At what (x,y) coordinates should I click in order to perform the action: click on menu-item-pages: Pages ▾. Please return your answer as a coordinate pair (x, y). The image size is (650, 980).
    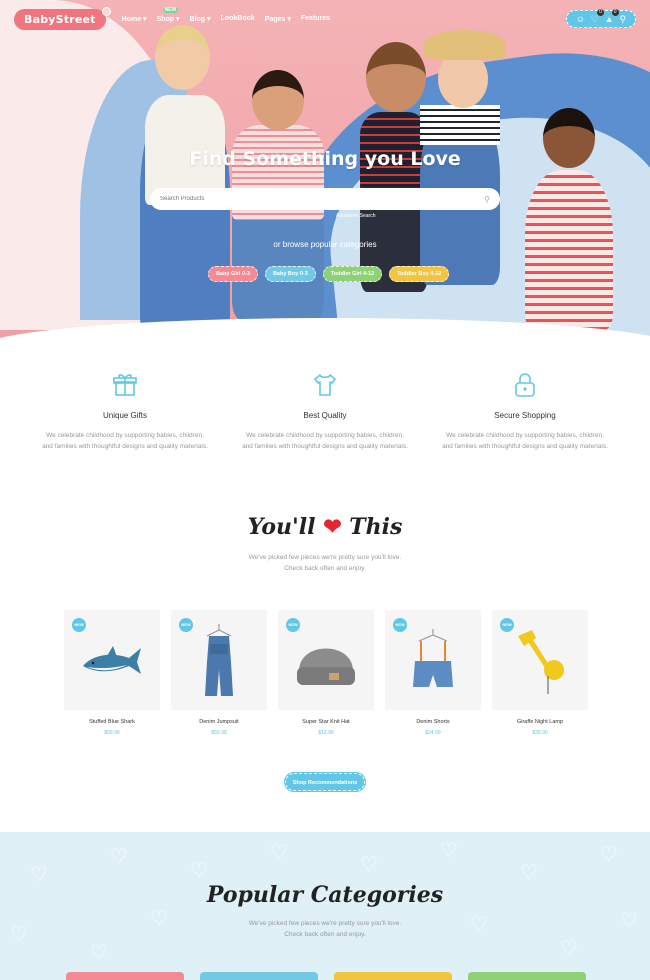
    Looking at the image, I should click on (278, 19).